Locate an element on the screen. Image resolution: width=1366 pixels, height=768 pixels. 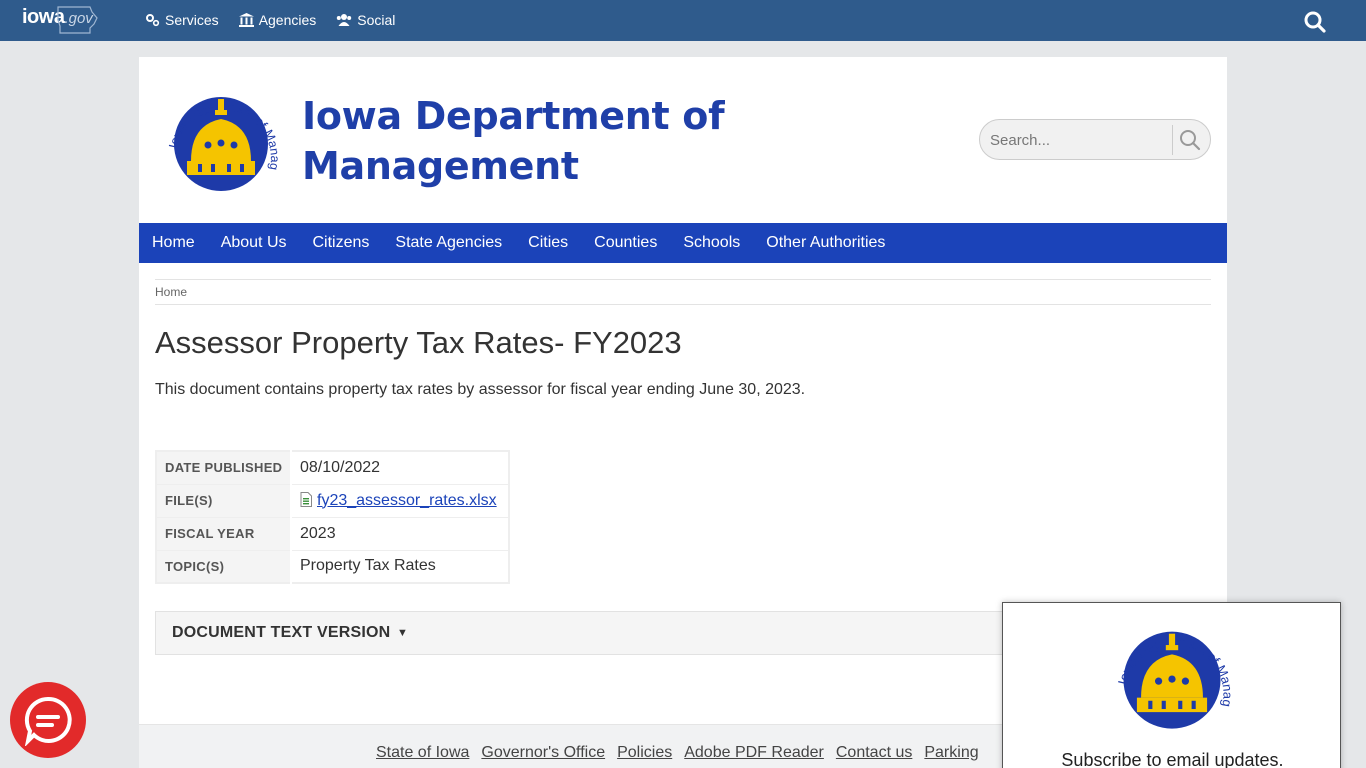
top-nav-agencies-label: Agencies is located at coordinates (287, 20).